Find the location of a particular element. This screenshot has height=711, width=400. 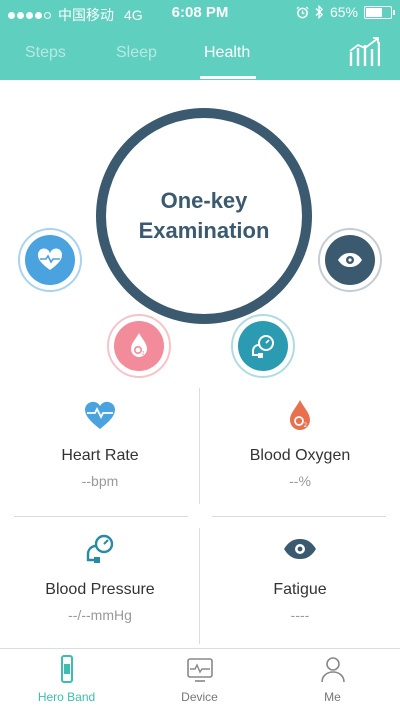

grid-divider-horizontal-left is located at coordinates (101, 516).